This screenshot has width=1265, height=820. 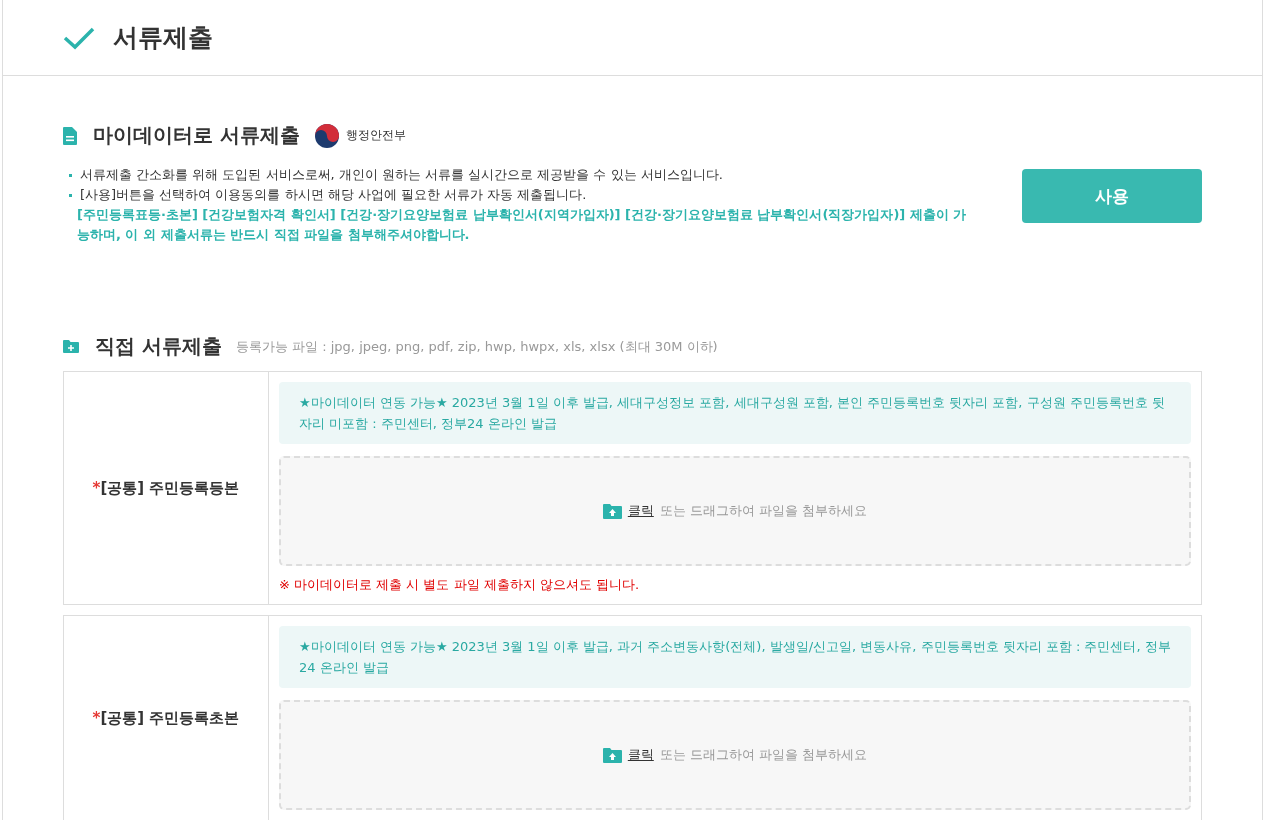 What do you see at coordinates (158, 346) in the screenshot?
I see `section-title: 직접 서류제출` at bounding box center [158, 346].